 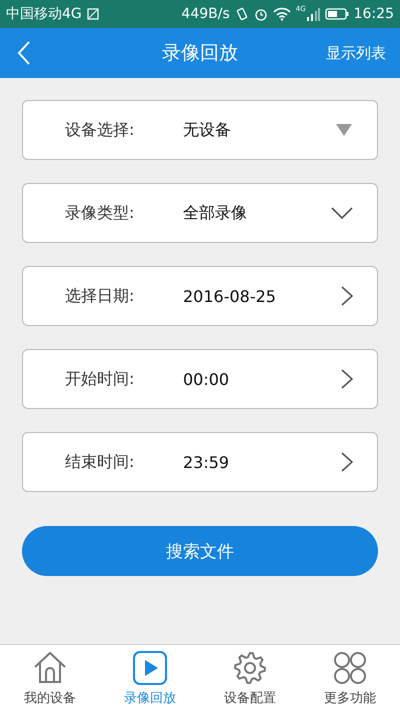 I want to click on carrier-name: 中国移动4G, so click(x=44, y=14).